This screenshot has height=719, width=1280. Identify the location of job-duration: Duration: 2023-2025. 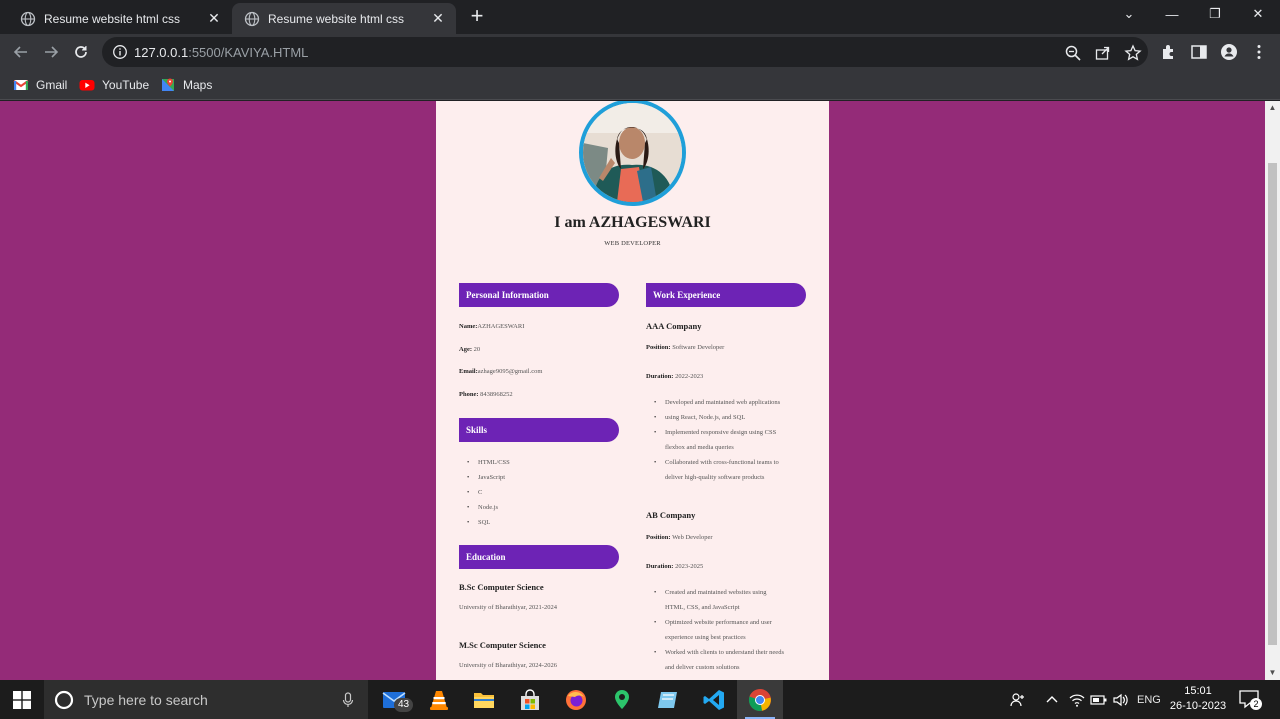
(675, 566).